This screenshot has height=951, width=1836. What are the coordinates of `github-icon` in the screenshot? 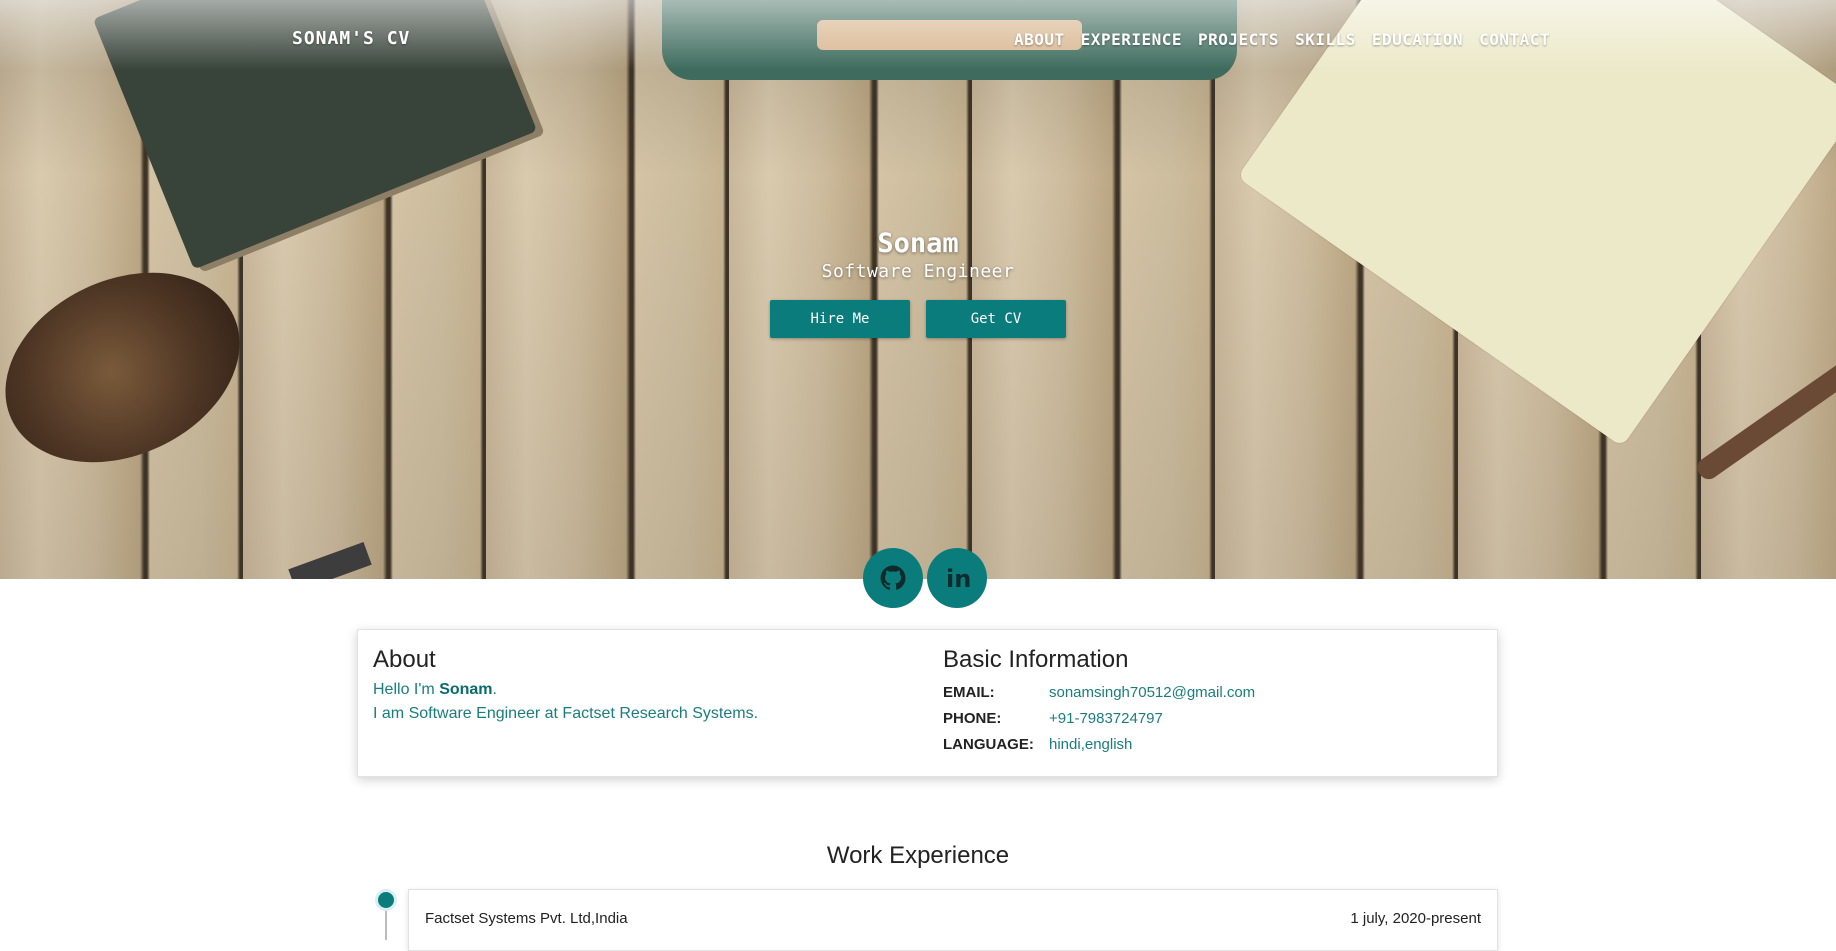 It's located at (893, 577).